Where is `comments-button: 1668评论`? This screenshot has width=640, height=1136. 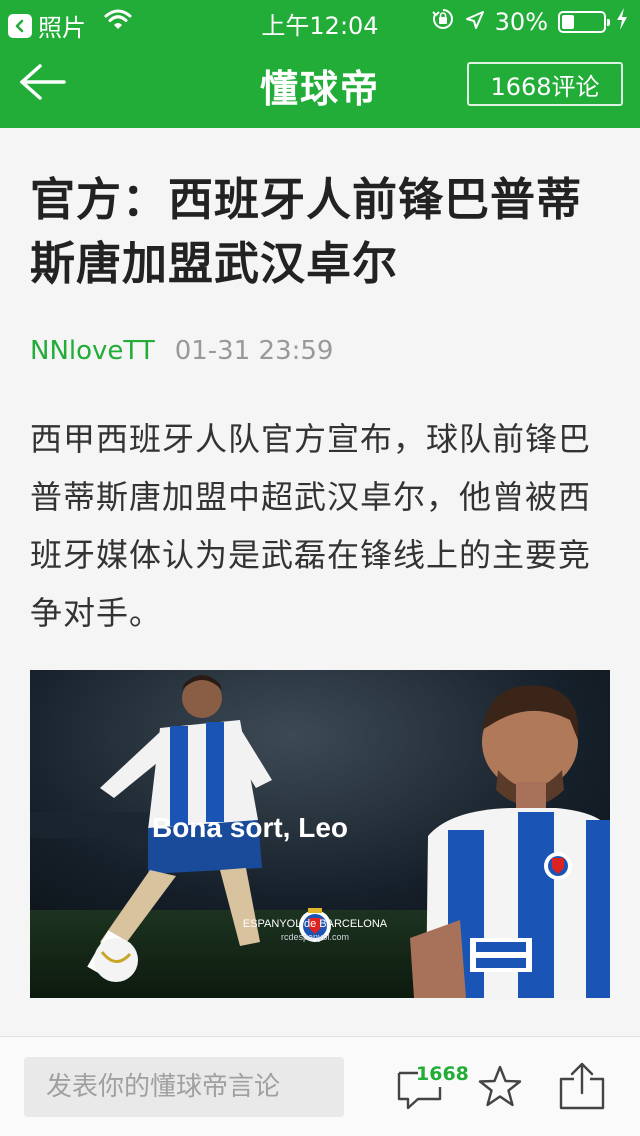 comments-button: 1668评论 is located at coordinates (545, 84).